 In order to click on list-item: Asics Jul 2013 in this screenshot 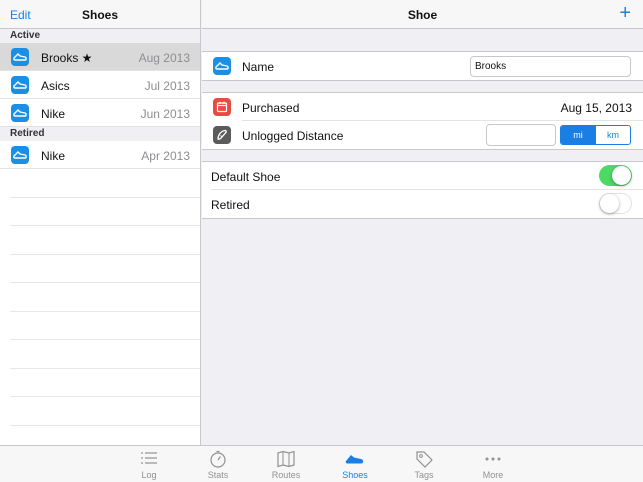, I will do `click(100, 85)`.